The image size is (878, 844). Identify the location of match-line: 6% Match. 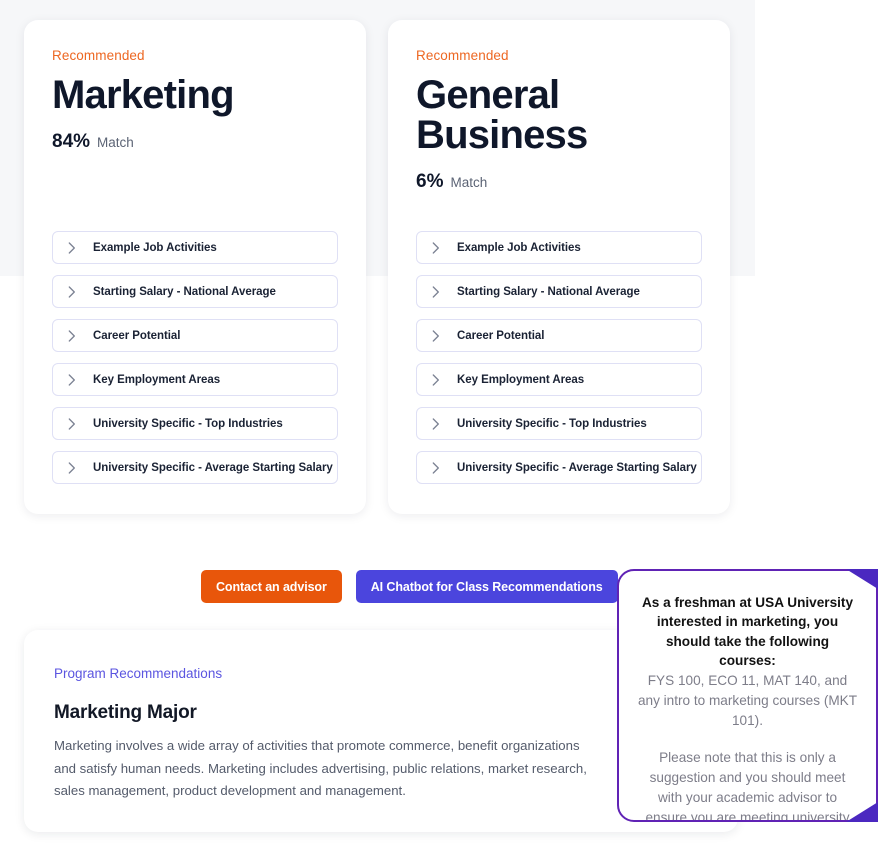
(559, 182).